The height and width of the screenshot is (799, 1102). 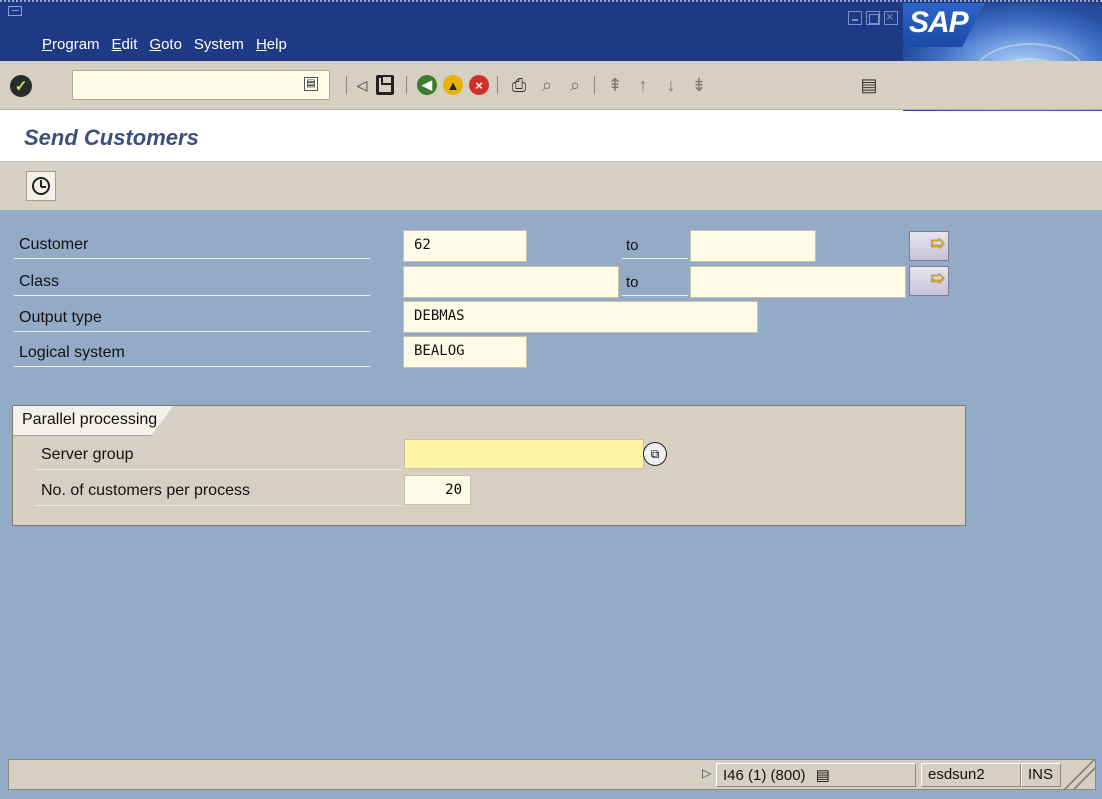 I want to click on menu-goto: Goto, so click(x=165, y=44).